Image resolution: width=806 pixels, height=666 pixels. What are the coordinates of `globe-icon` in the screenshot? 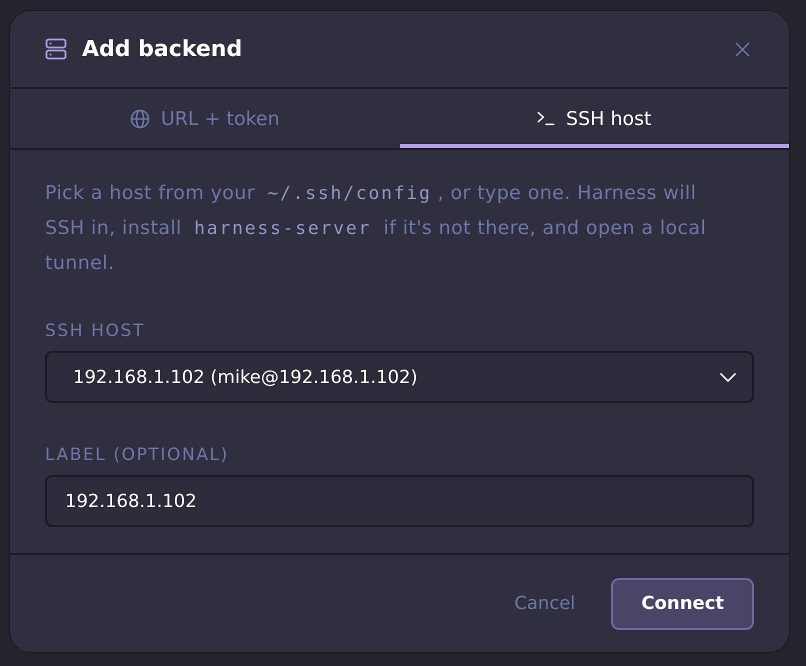 It's located at (140, 118).